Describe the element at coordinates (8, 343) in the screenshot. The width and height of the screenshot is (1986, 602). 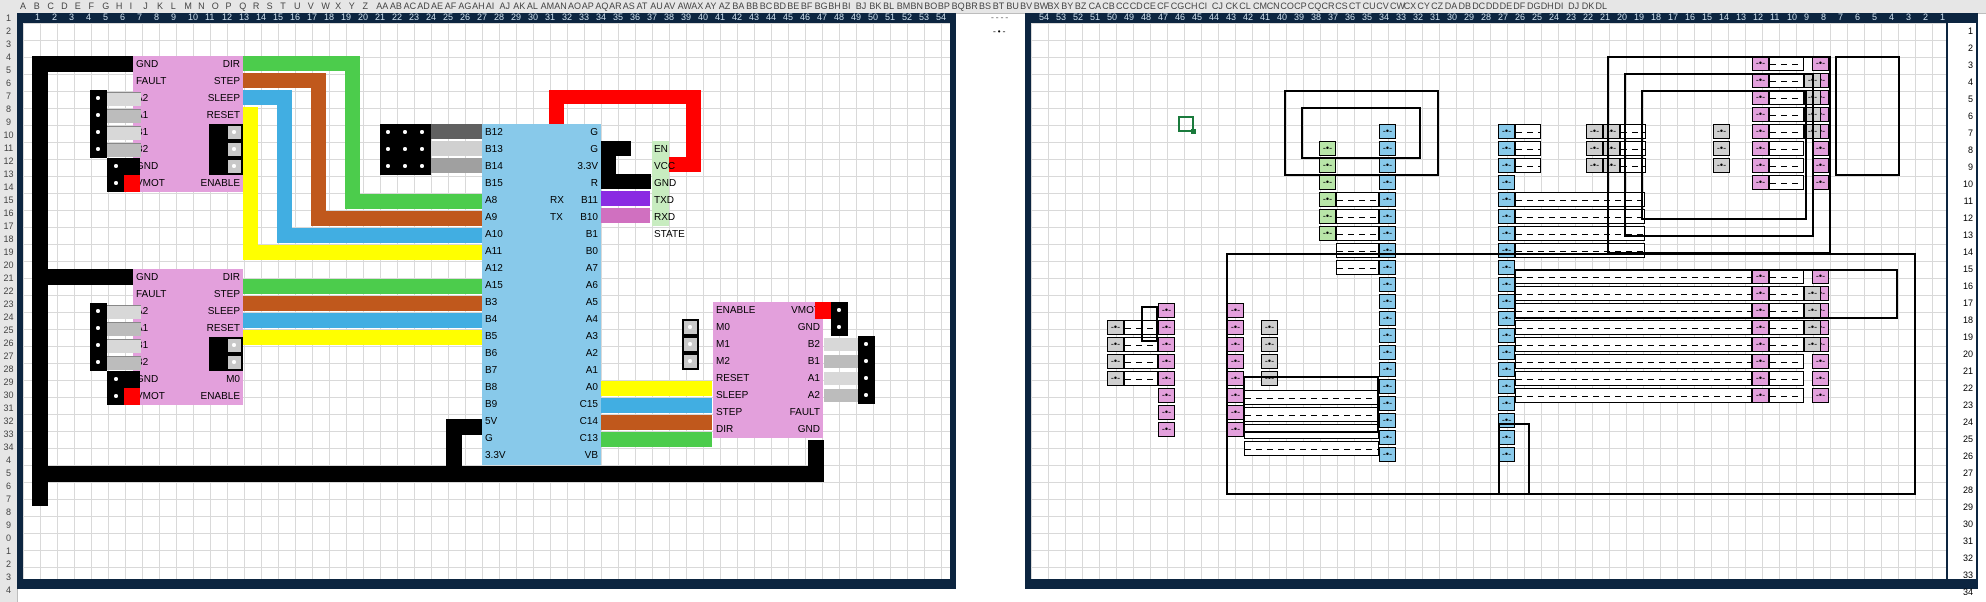
I see `row-header: 26` at that location.